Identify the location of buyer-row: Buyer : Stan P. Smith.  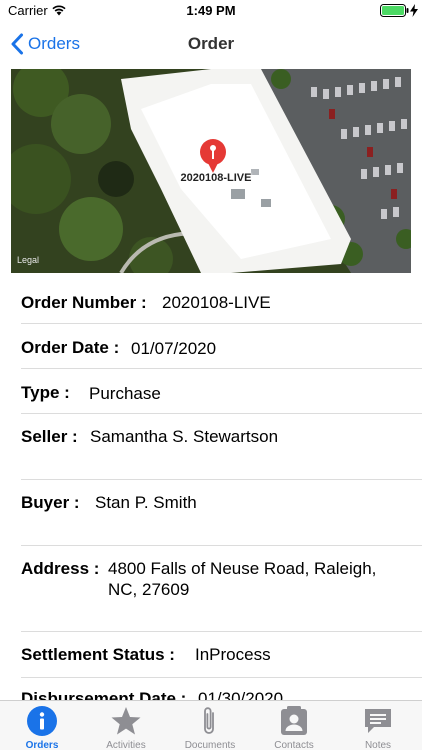
(221, 513).